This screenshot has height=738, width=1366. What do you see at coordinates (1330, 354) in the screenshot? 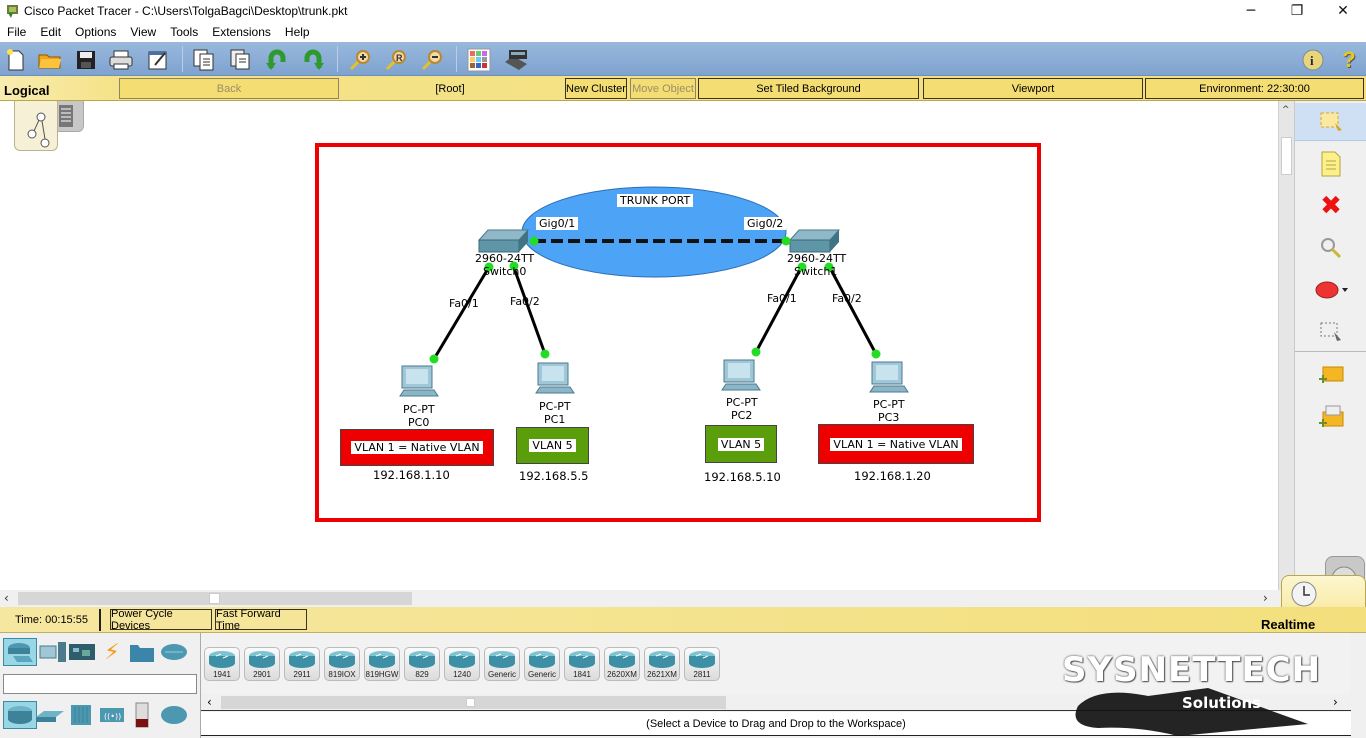
I see `common-tools-panel: ✖` at bounding box center [1330, 354].